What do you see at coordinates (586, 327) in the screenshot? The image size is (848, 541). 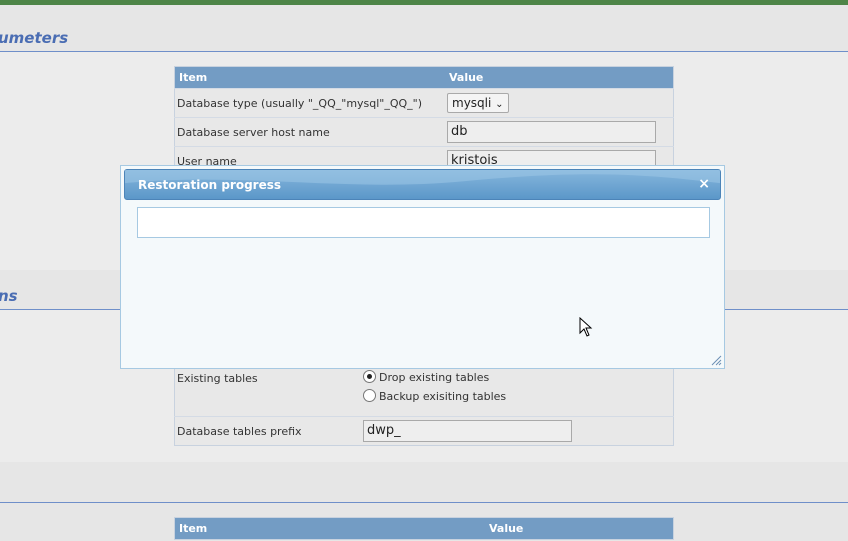 I see `mouse-cursor-icon` at bounding box center [586, 327].